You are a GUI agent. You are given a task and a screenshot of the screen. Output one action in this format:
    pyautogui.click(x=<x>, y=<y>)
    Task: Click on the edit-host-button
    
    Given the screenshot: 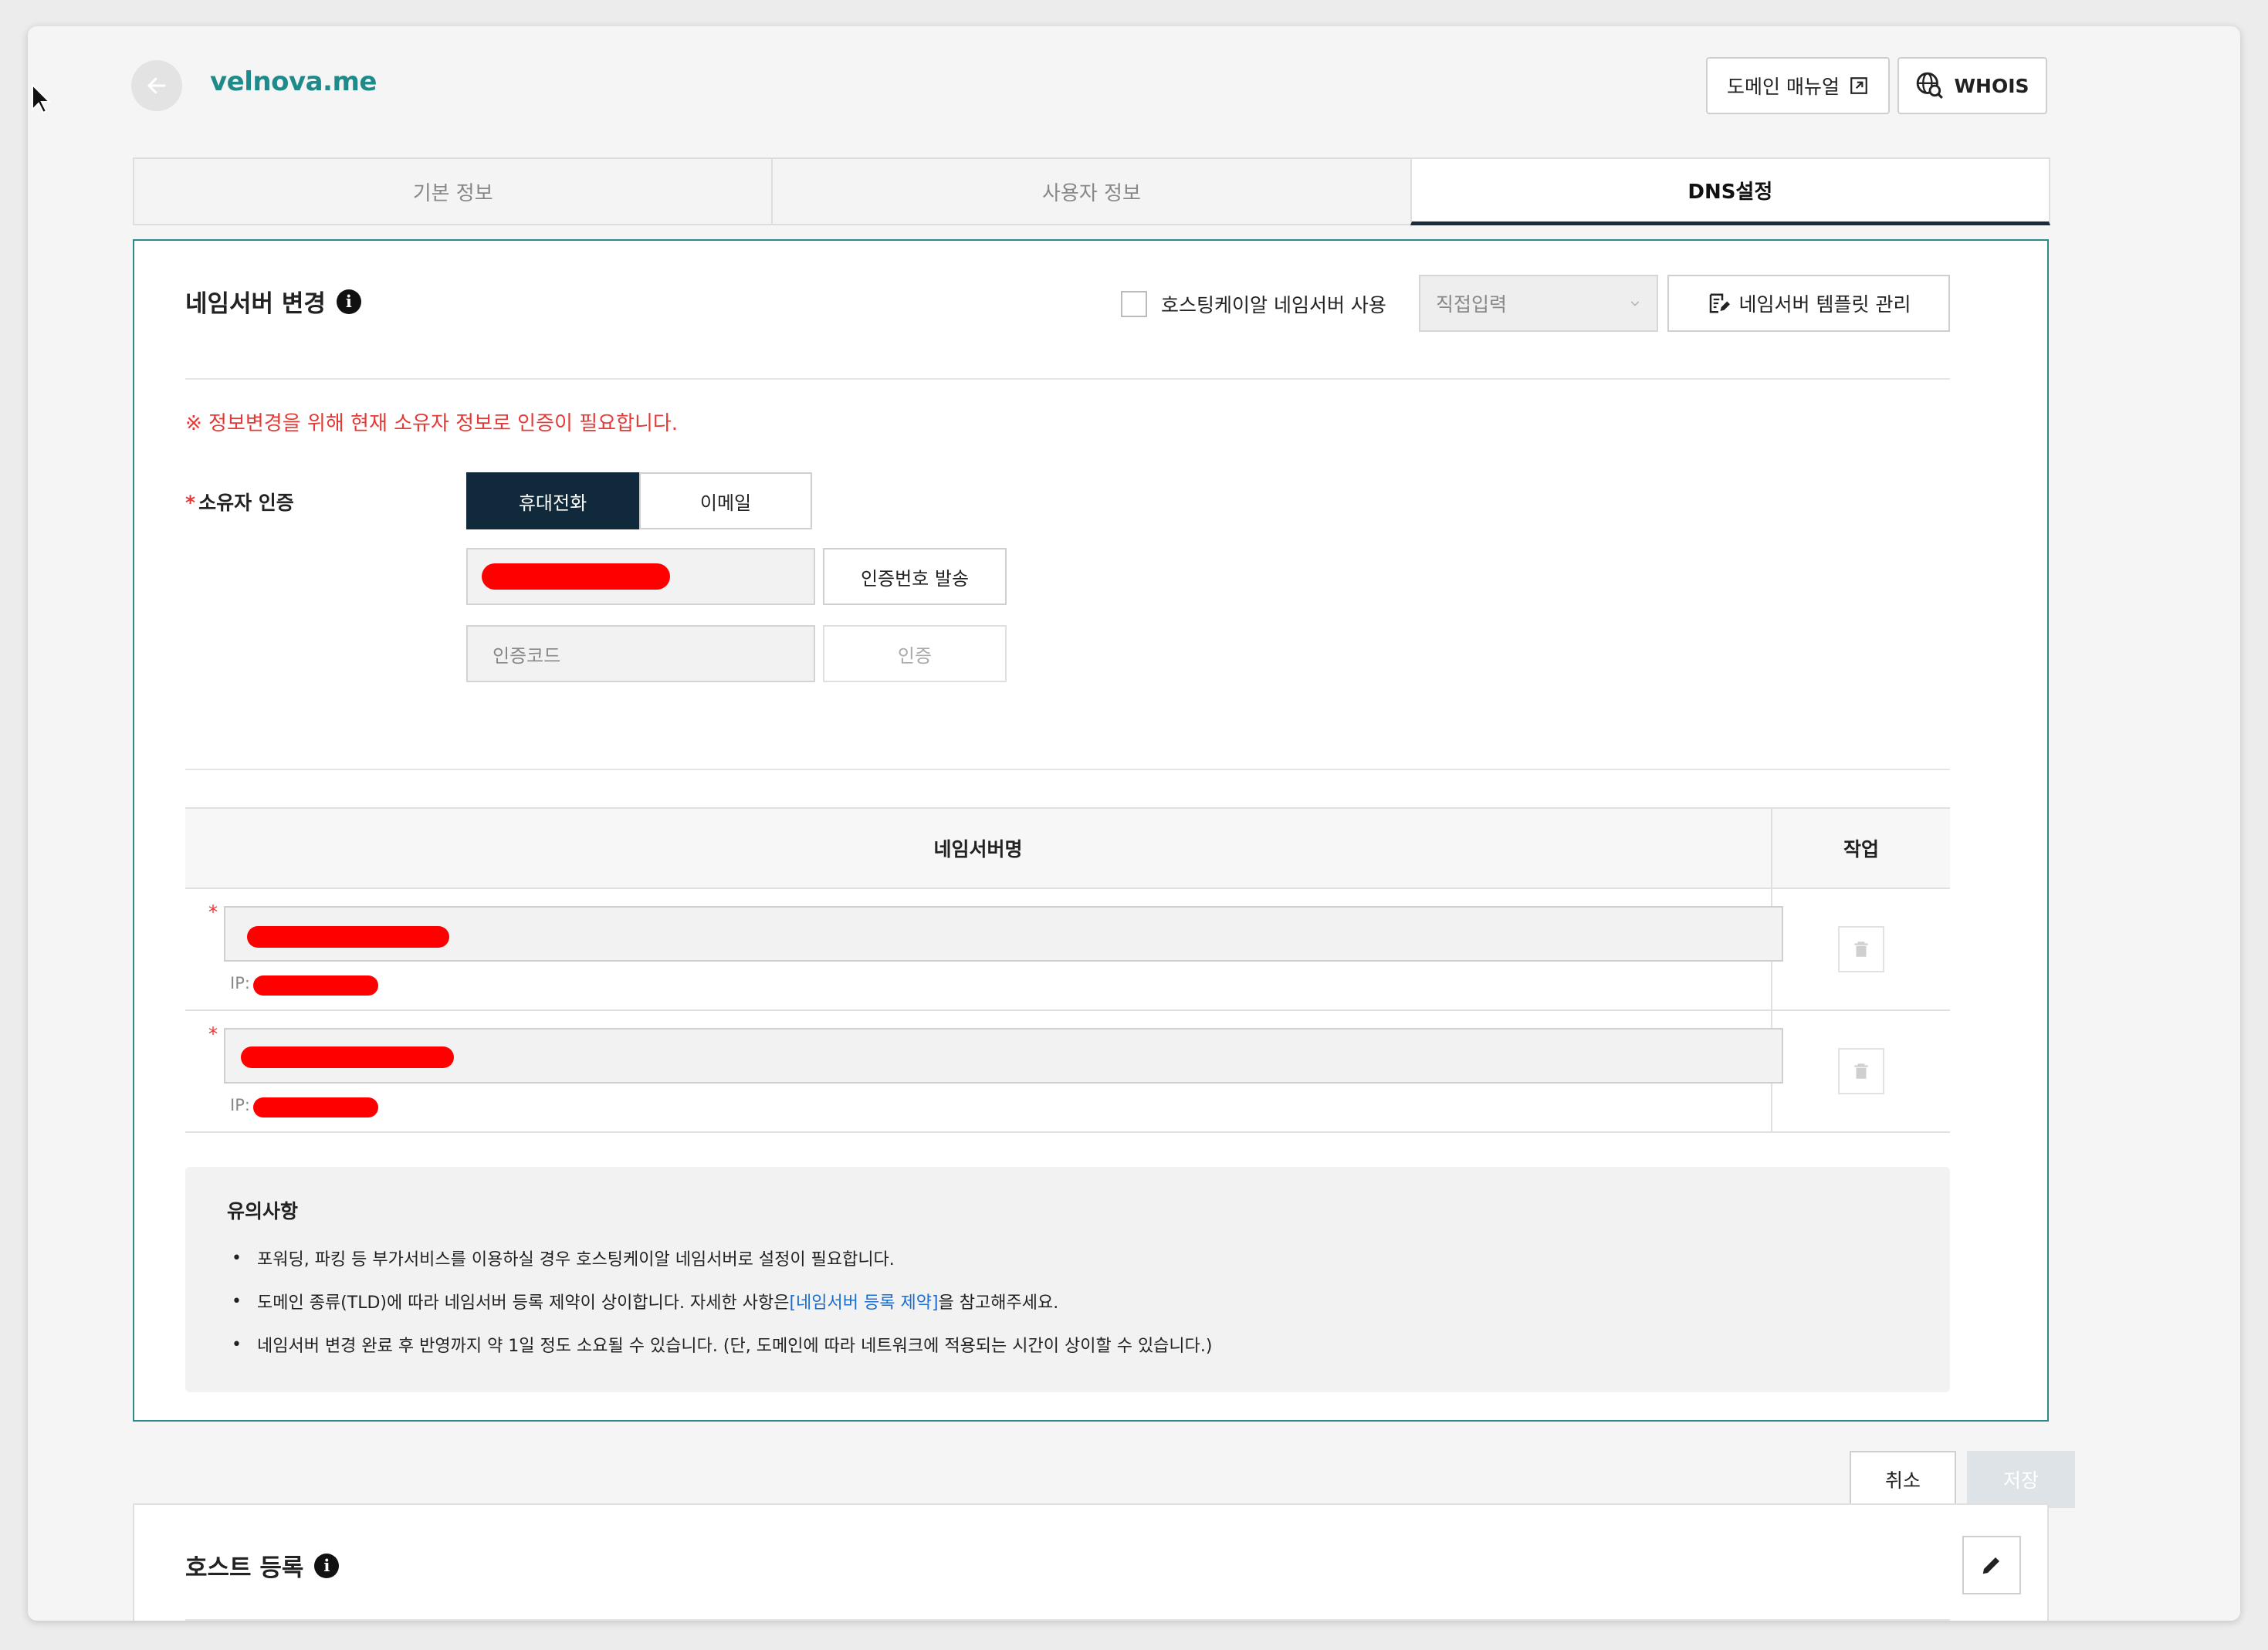 What is the action you would take?
    pyautogui.click(x=1992, y=1565)
    